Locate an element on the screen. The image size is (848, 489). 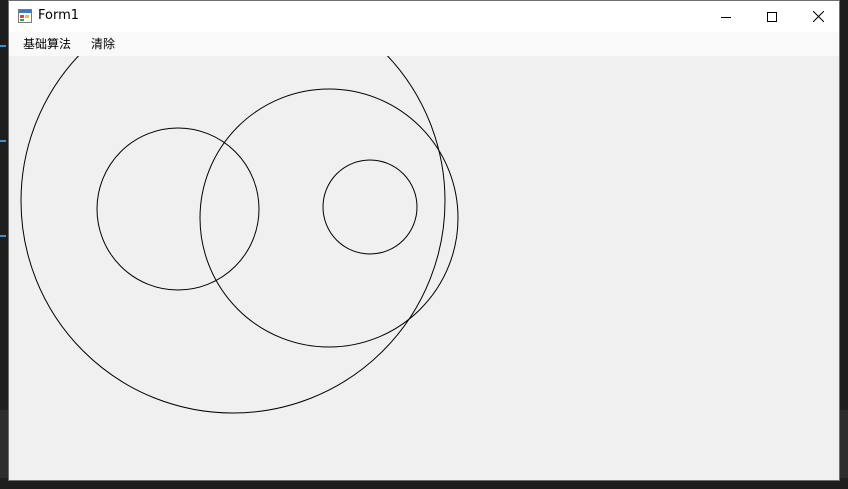
menu-item-basic-algorithms: 基础算法 is located at coordinates (47, 44).